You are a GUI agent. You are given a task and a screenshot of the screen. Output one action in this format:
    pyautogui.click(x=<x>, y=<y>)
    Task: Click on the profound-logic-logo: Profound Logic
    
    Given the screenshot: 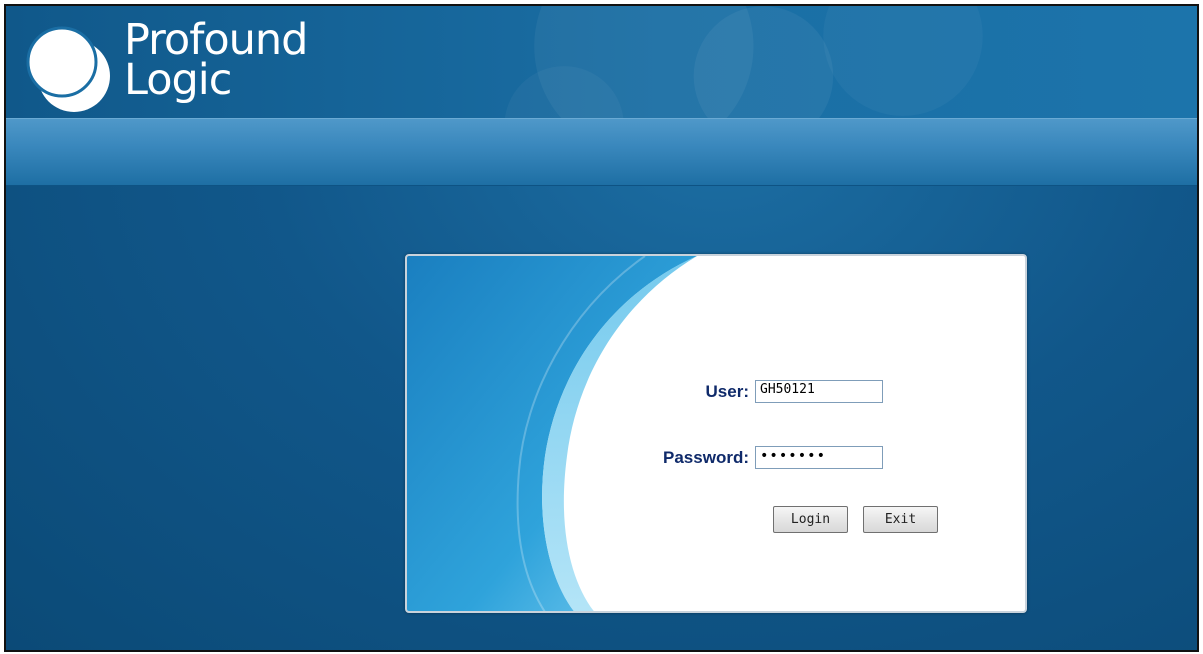 What is the action you would take?
    pyautogui.click(x=165, y=66)
    